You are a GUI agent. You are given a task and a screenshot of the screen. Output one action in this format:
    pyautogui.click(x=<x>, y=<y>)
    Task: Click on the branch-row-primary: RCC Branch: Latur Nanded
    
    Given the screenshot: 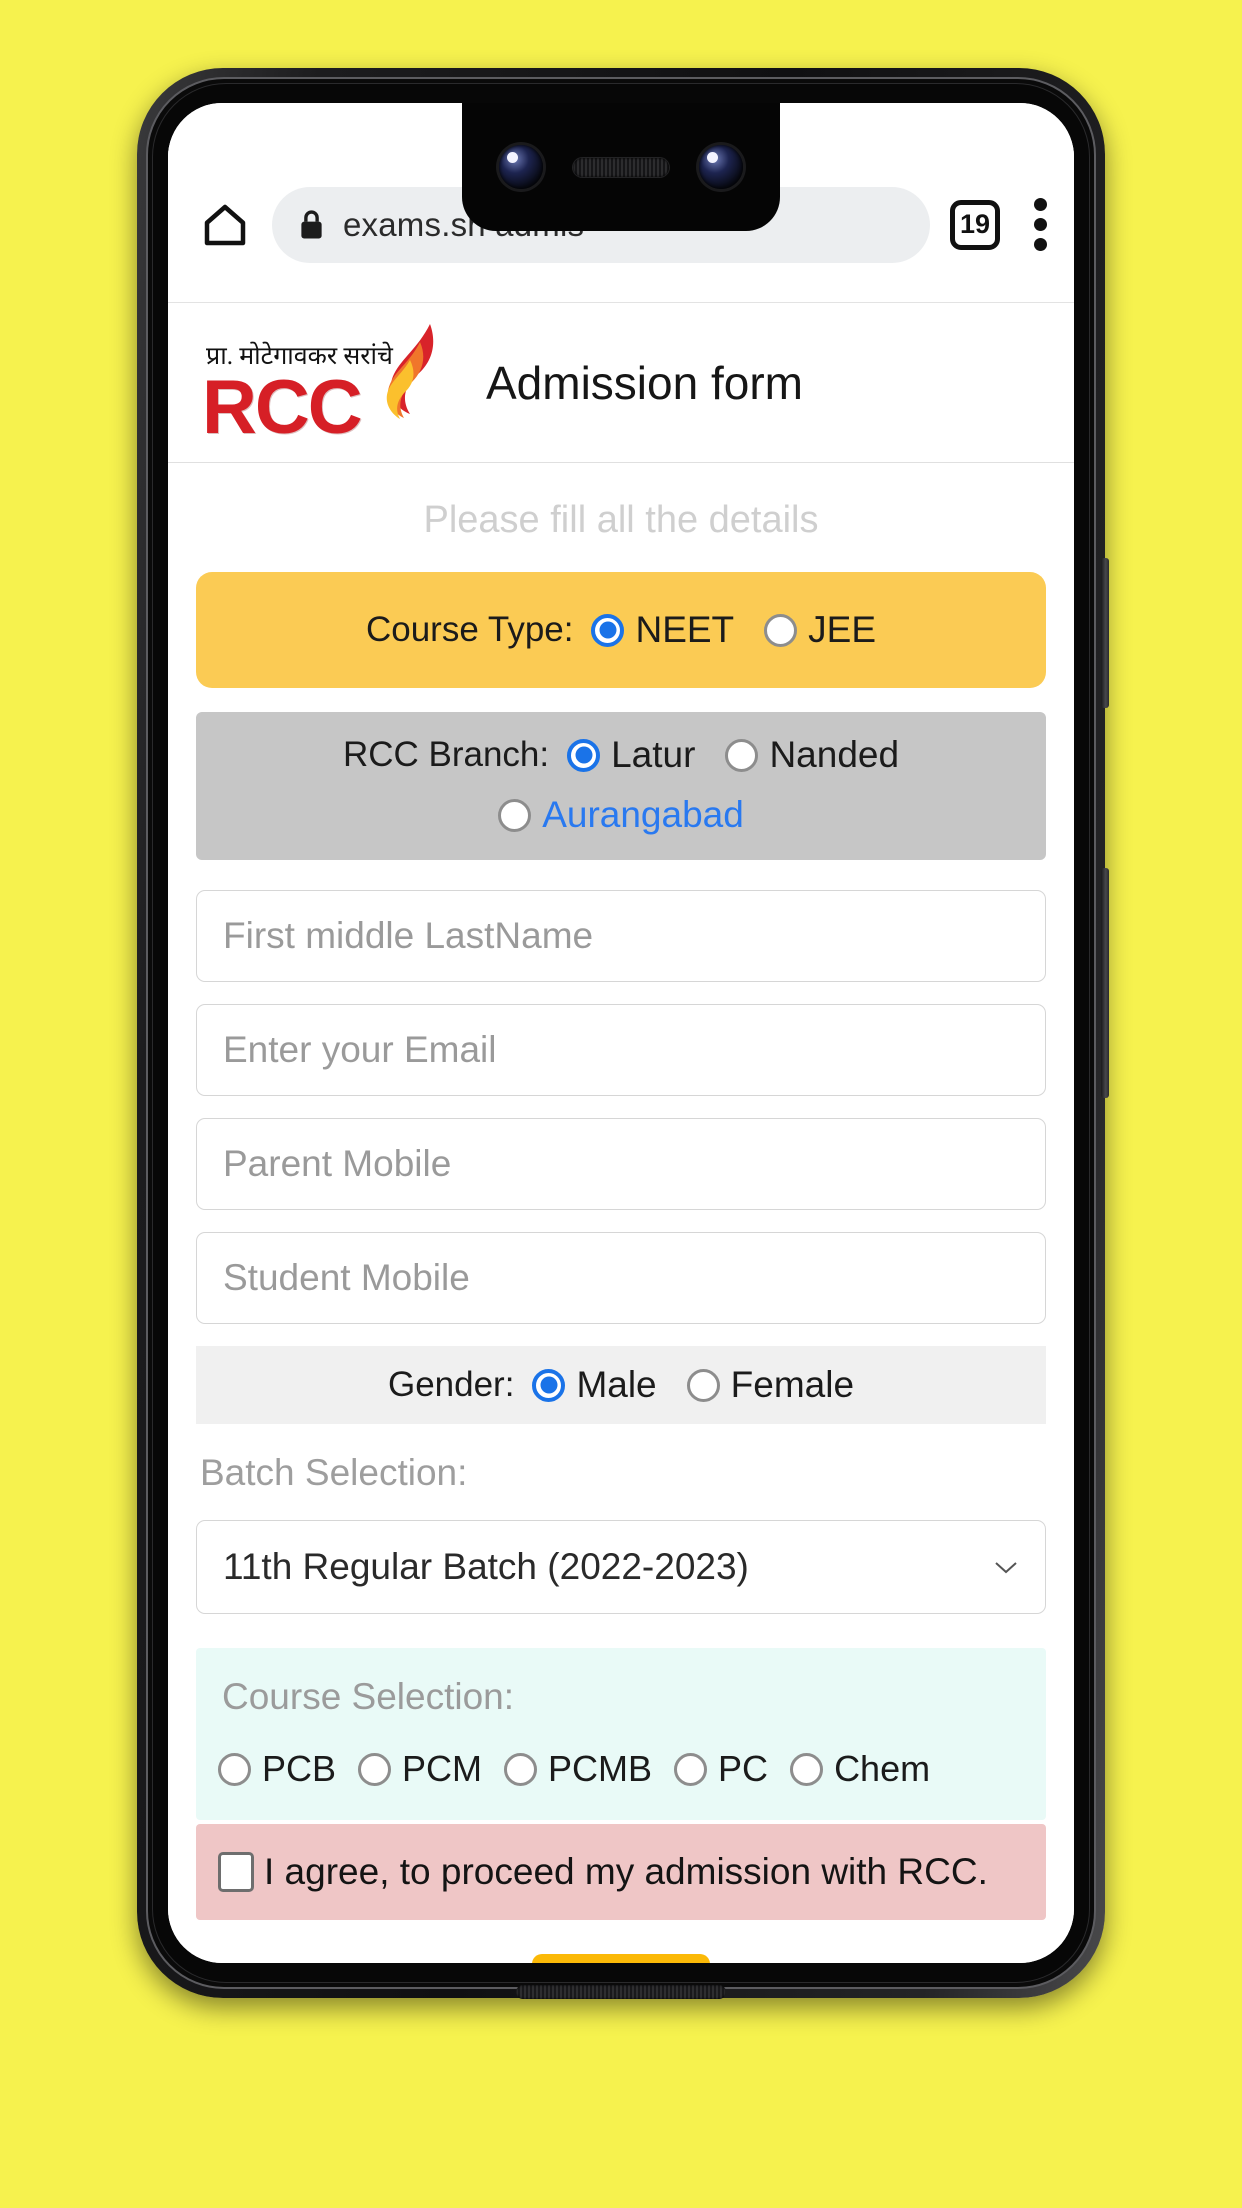 What is the action you would take?
    pyautogui.click(x=621, y=755)
    